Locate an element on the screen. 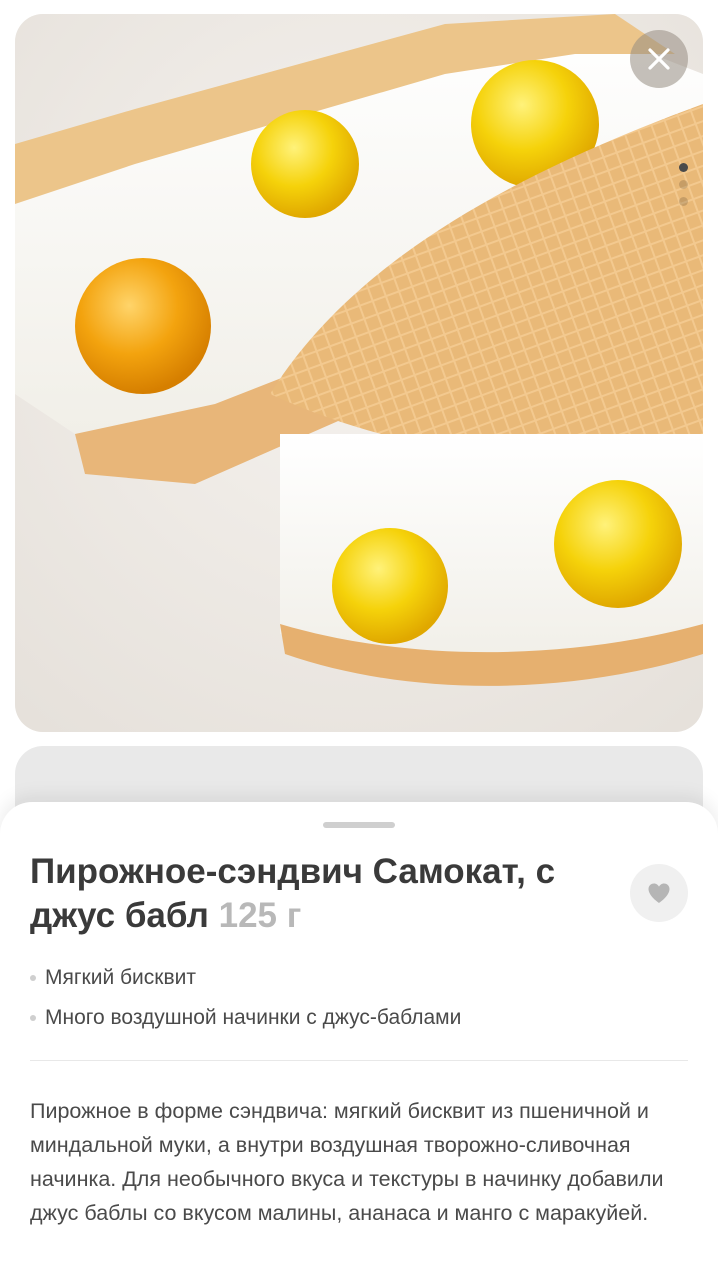 This screenshot has width=718, height=1280. feature-text: Много воздушной начинки с джус-баблами is located at coordinates (253, 1017).